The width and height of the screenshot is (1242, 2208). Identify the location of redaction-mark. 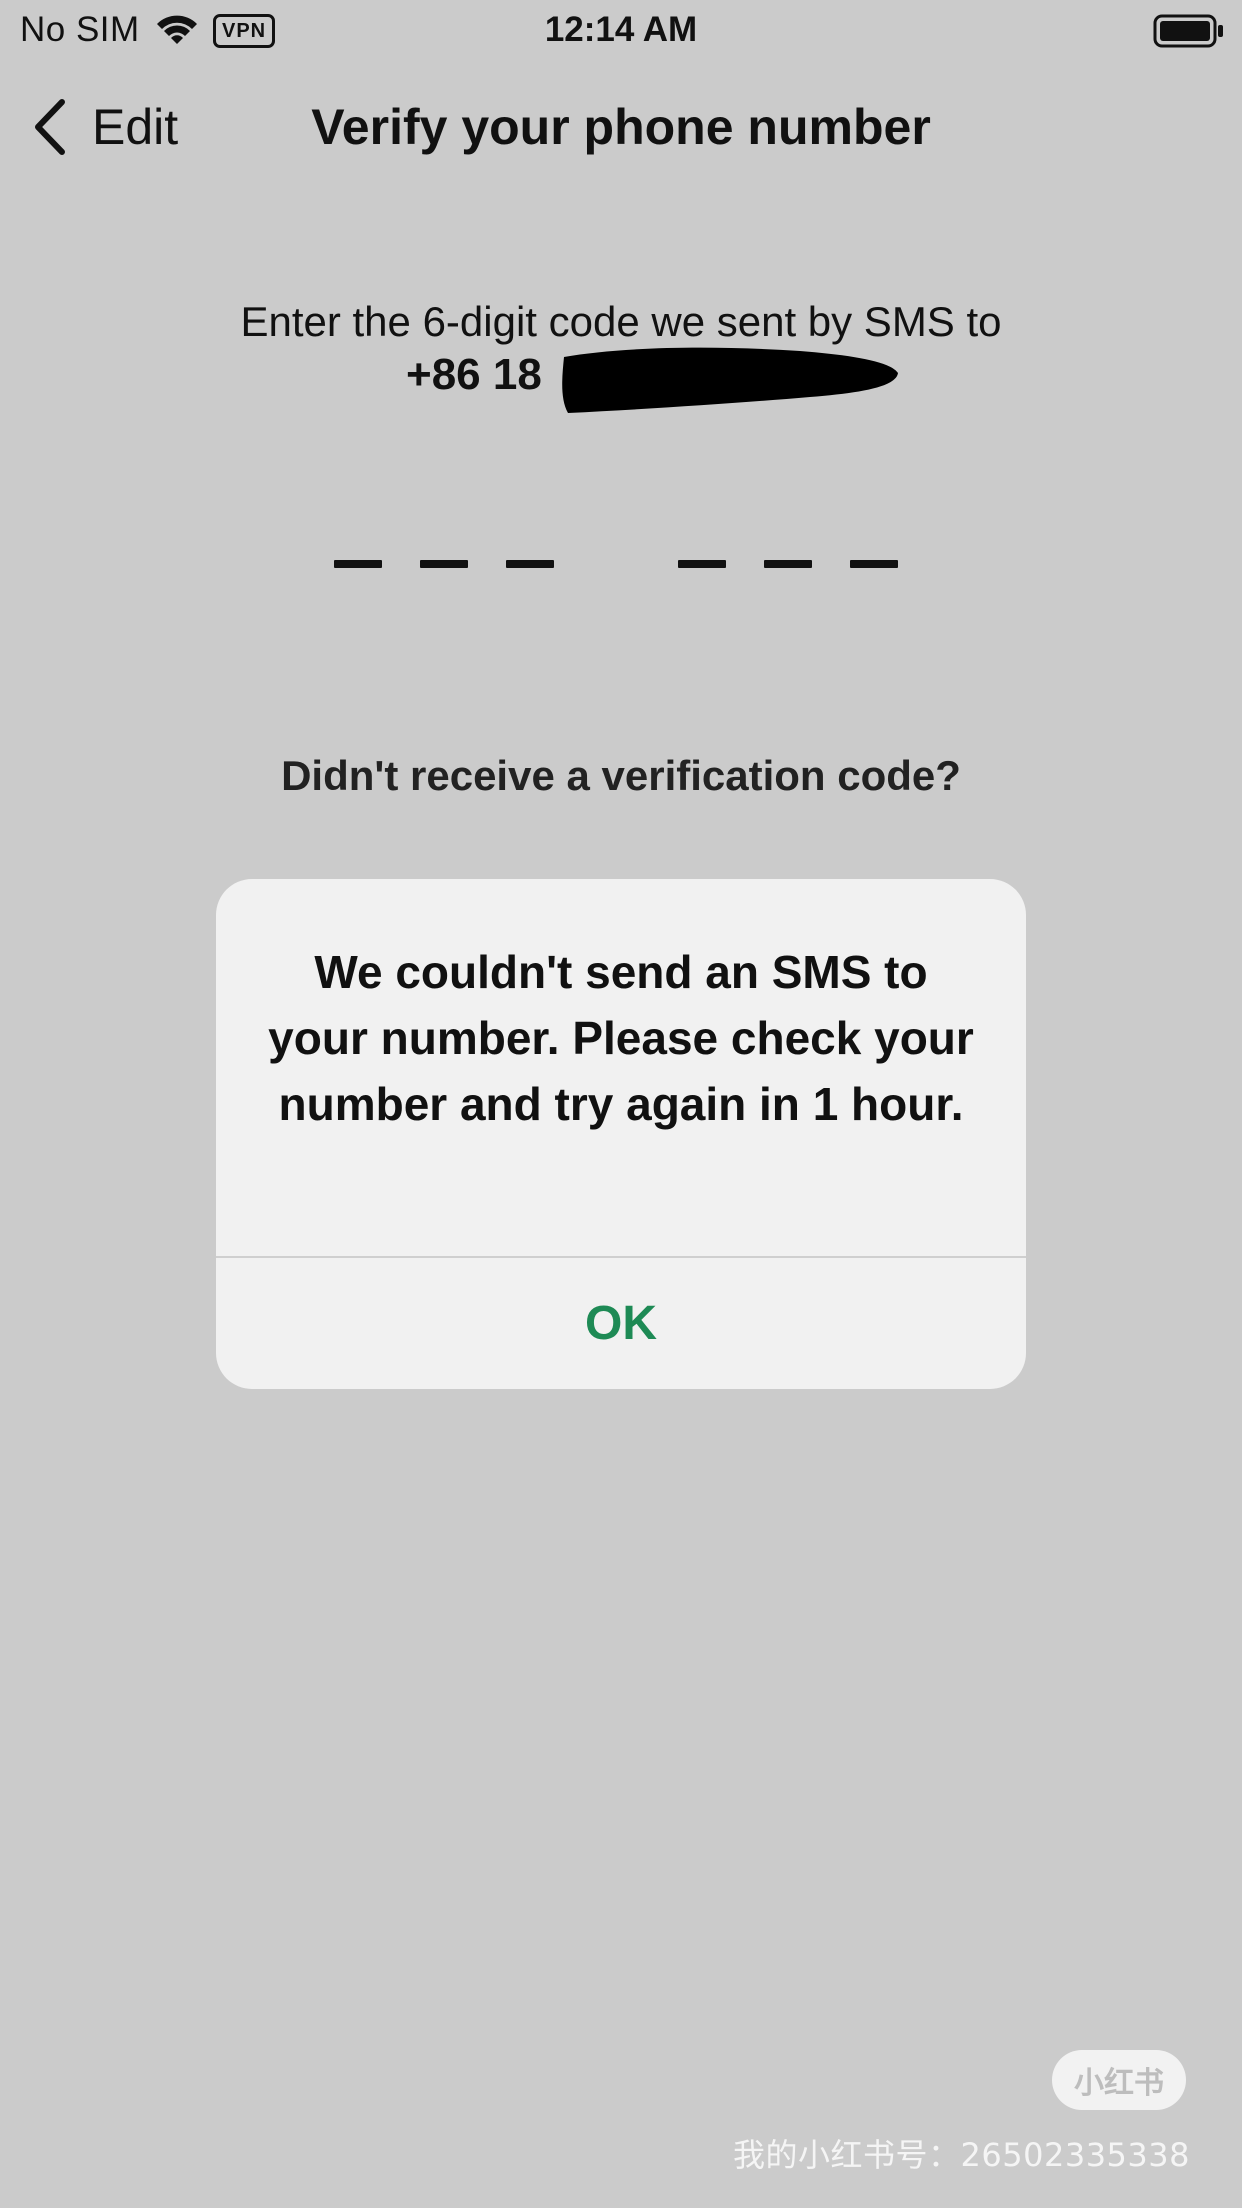
(730, 380).